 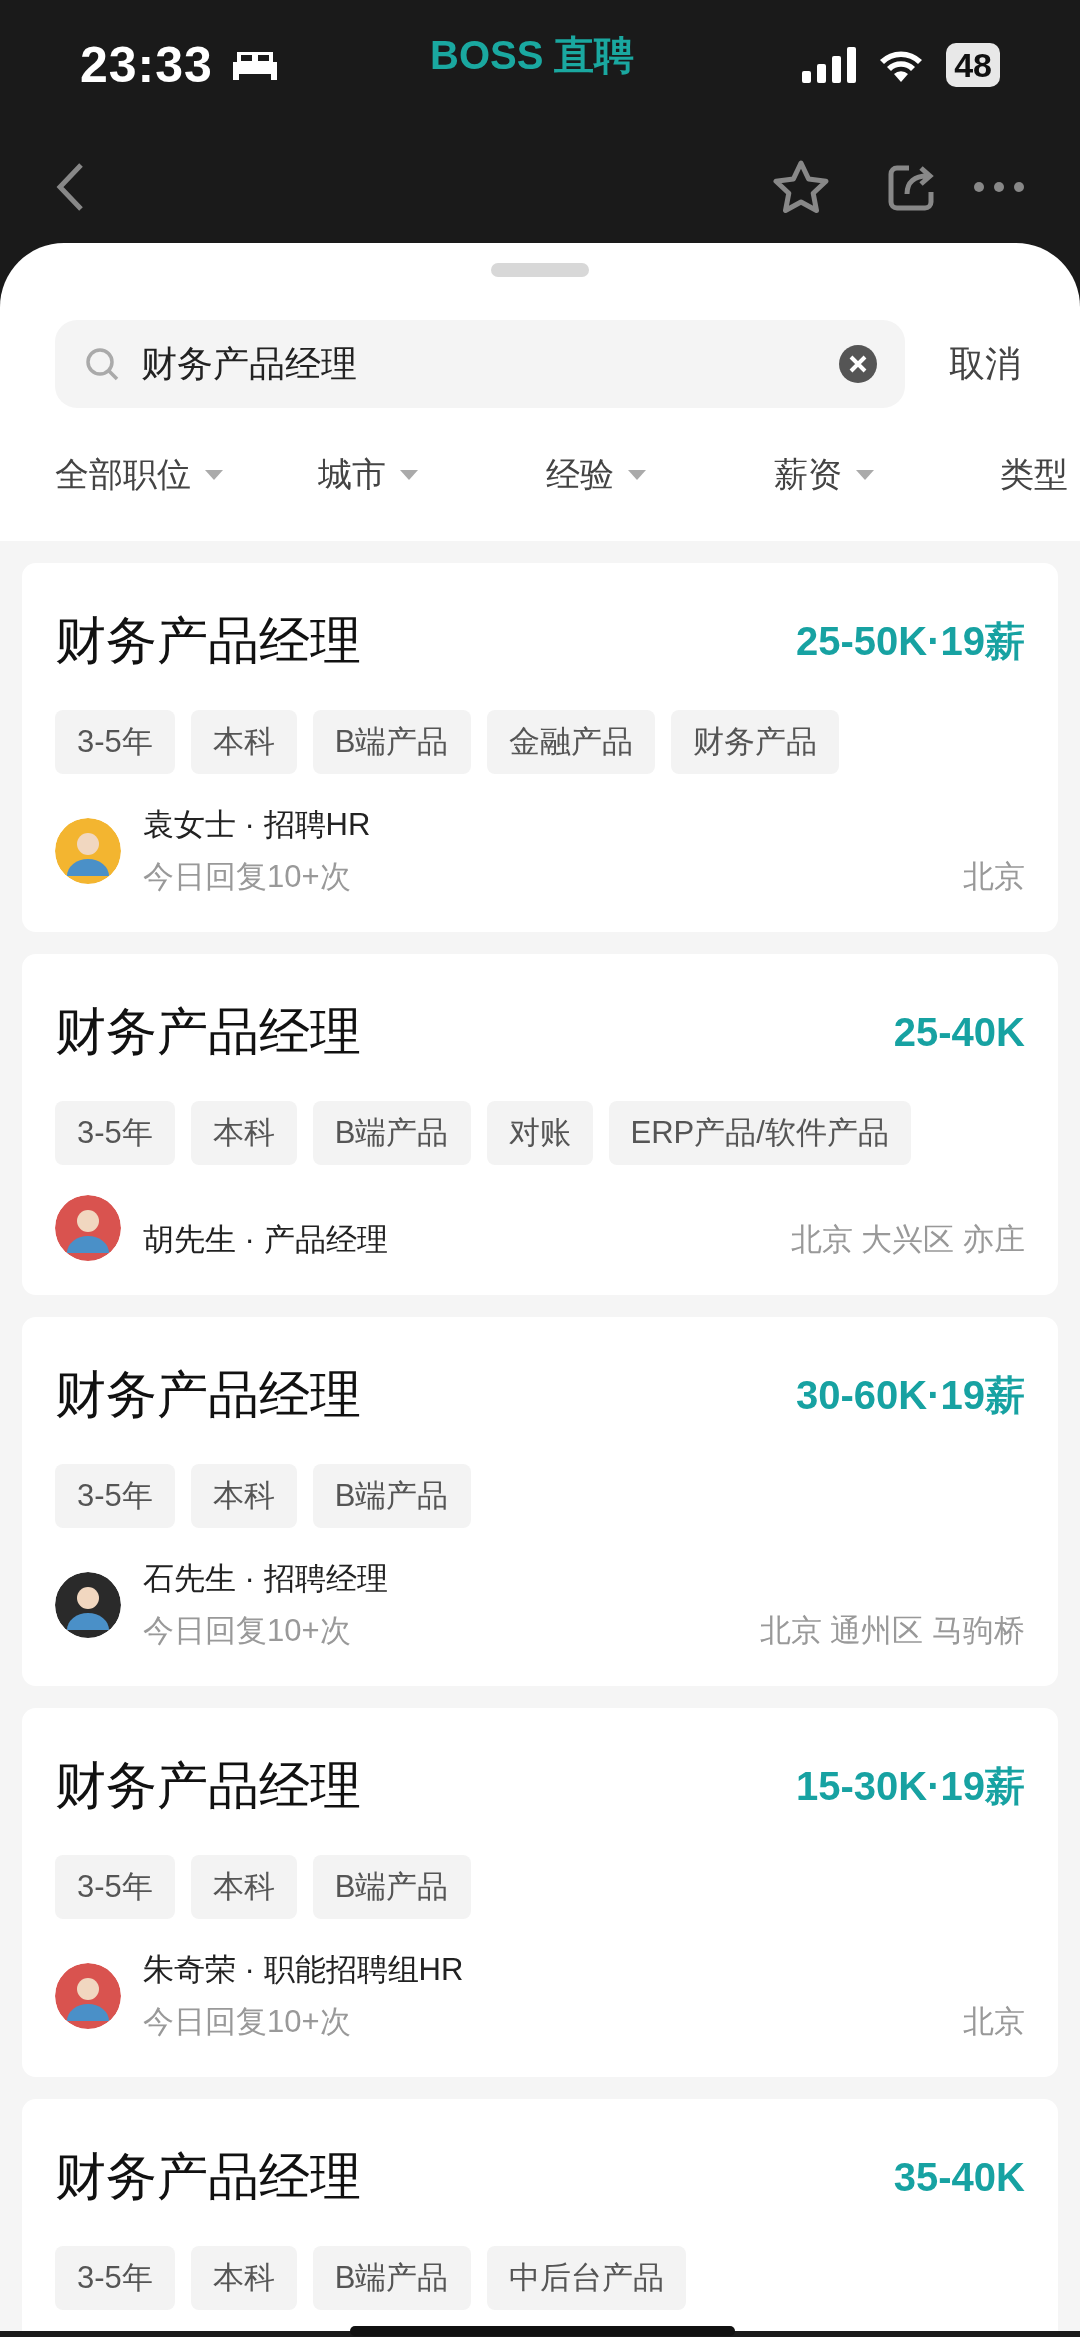 I want to click on recruiter-name: 胡先生 · 产品经理, so click(x=266, y=1240).